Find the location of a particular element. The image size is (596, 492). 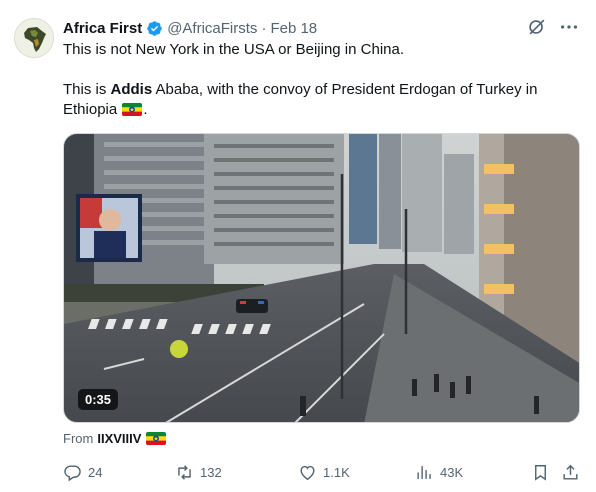

tweet-line-3: Ethiopia . is located at coordinates (318, 110).